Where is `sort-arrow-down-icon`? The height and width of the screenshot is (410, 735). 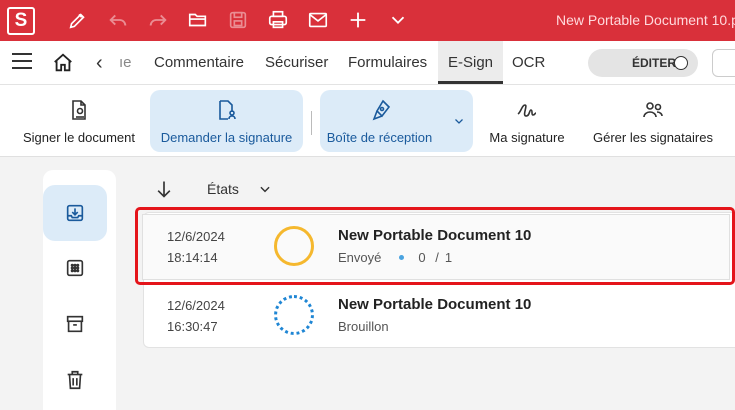
sort-arrow-down-icon is located at coordinates (164, 189).